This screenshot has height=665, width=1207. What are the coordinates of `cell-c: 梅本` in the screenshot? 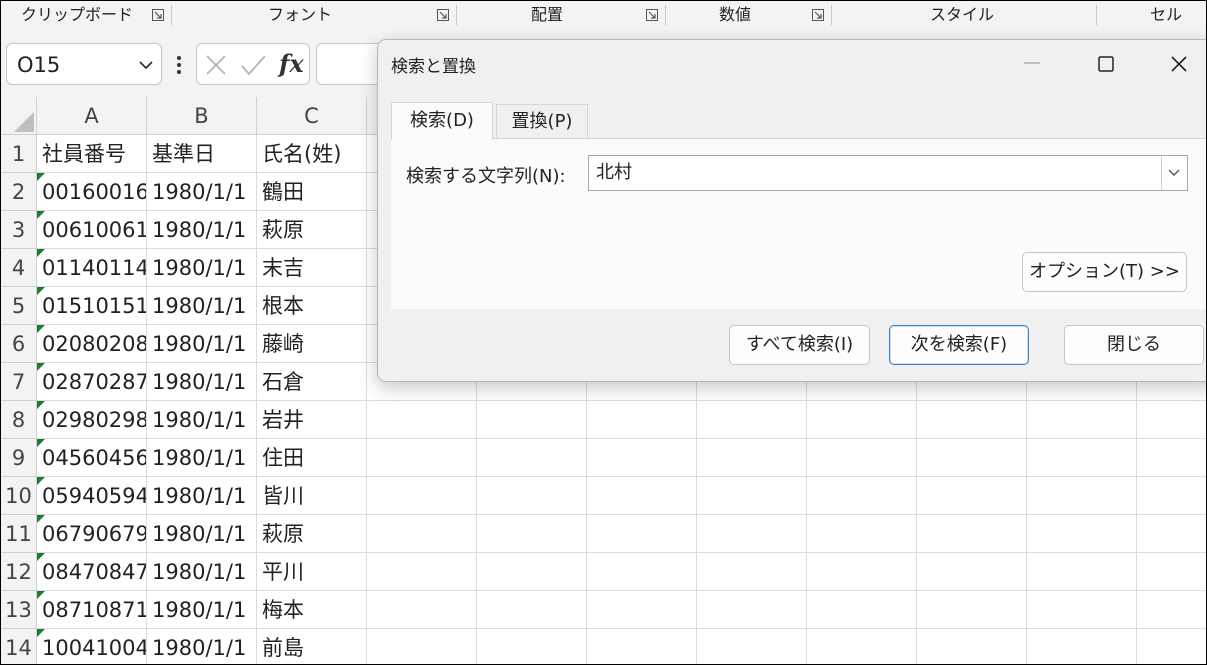 It's located at (312, 610).